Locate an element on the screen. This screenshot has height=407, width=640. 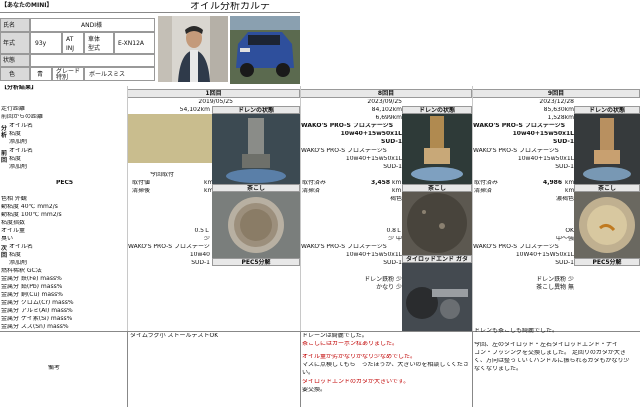
round8-add: SUD-1 is located at coordinates (391, 142).